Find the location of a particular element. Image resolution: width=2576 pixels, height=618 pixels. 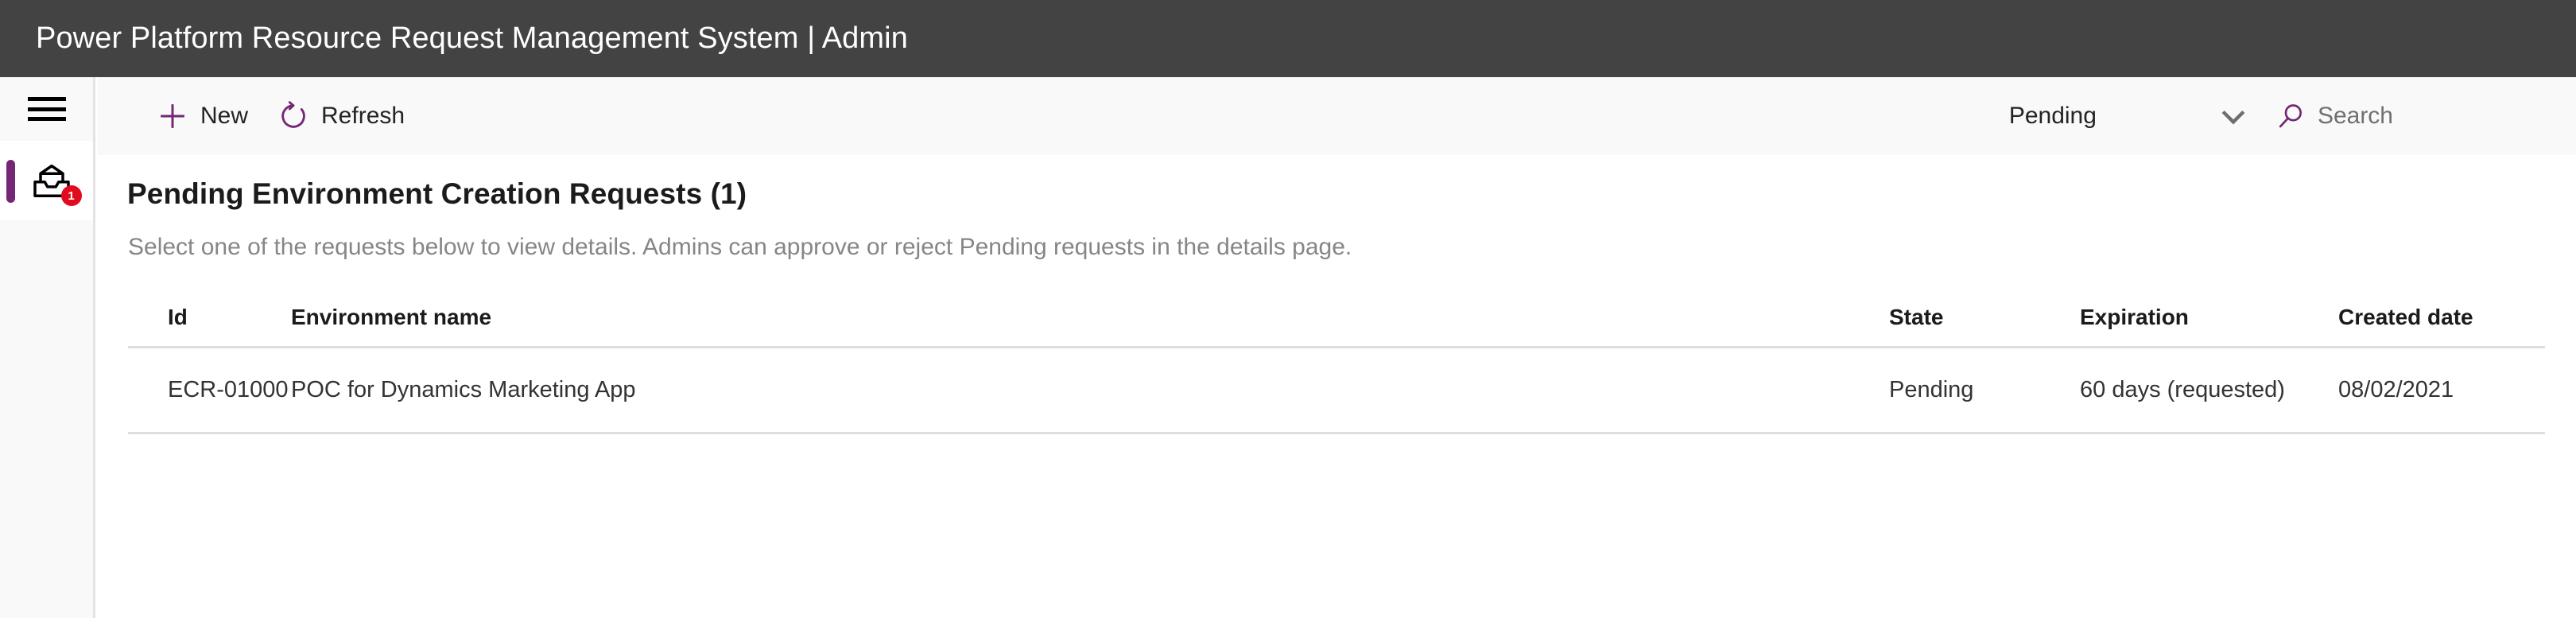

search-input: Search is located at coordinates (2334, 116).